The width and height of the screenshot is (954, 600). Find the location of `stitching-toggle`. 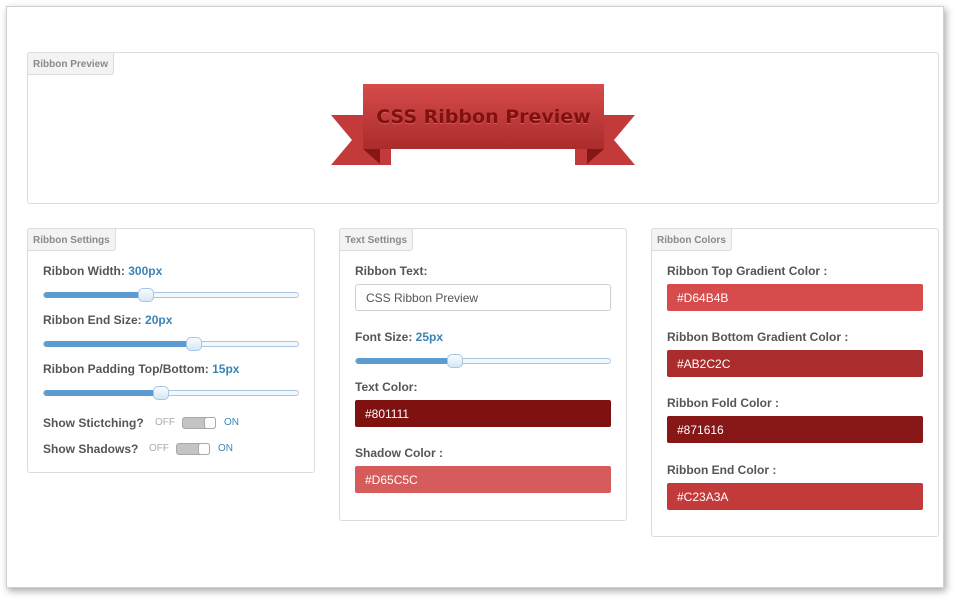

stitching-toggle is located at coordinates (199, 423).